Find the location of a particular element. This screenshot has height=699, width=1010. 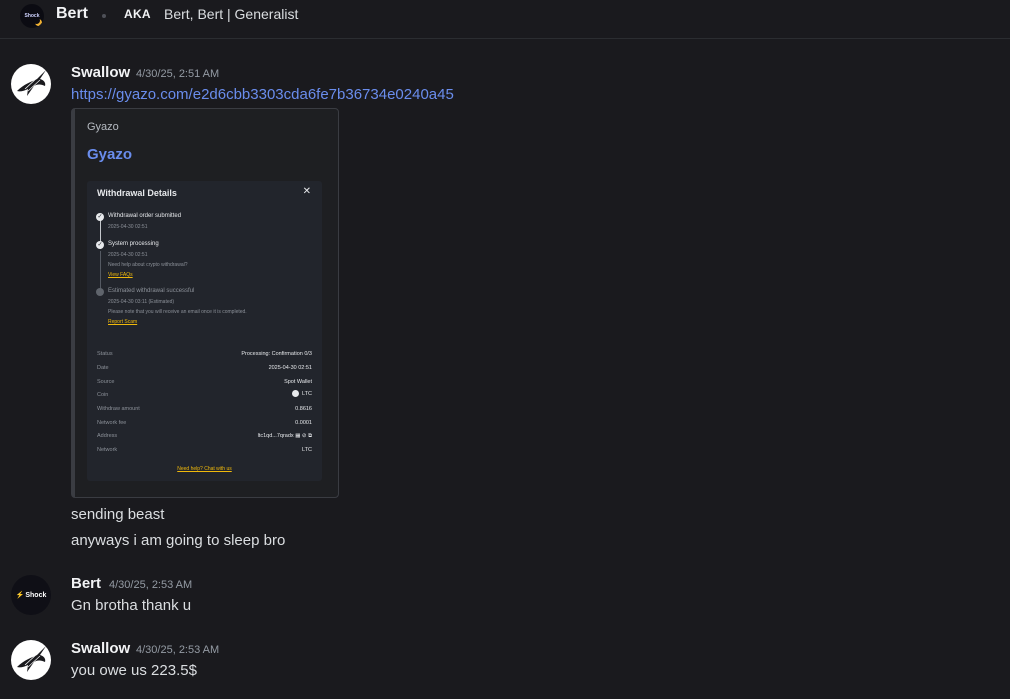

pending-step-icon is located at coordinates (100, 292).